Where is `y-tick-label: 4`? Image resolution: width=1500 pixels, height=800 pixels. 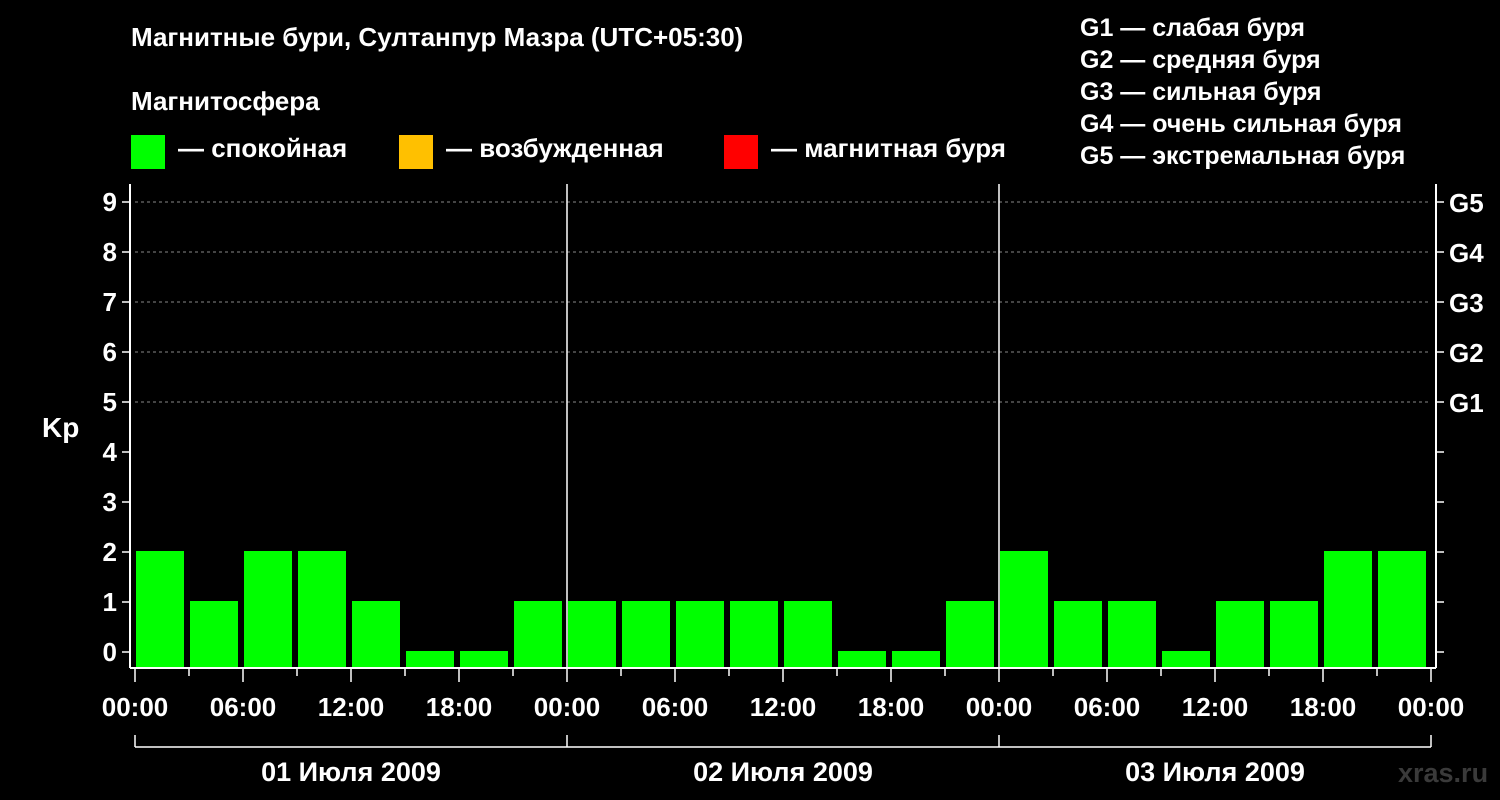
y-tick-label: 4 is located at coordinates (110, 452).